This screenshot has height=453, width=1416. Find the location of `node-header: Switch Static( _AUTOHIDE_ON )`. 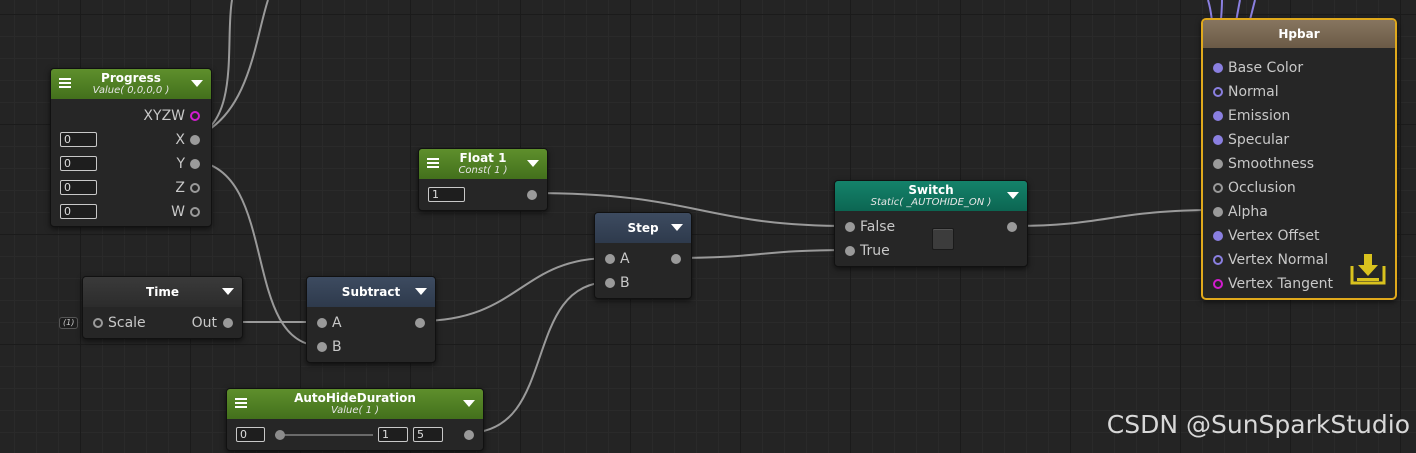

node-header: Switch Static( _AUTOHIDE_ON ) is located at coordinates (931, 196).